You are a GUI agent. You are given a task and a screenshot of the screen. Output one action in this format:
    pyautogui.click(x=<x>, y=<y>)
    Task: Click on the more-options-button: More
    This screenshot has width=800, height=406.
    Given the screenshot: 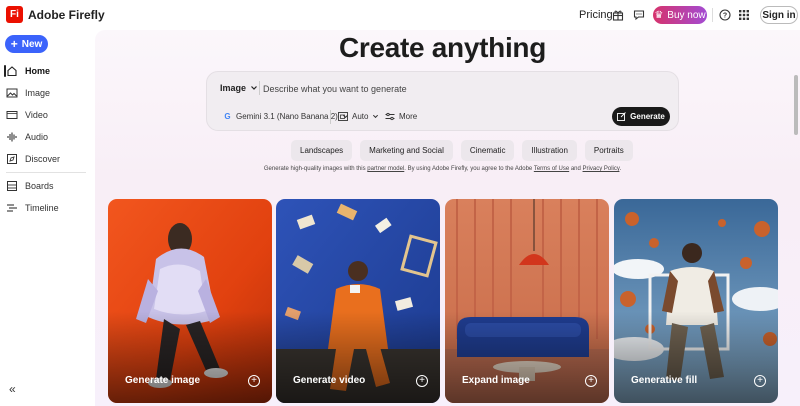 What is the action you would take?
    pyautogui.click(x=401, y=116)
    